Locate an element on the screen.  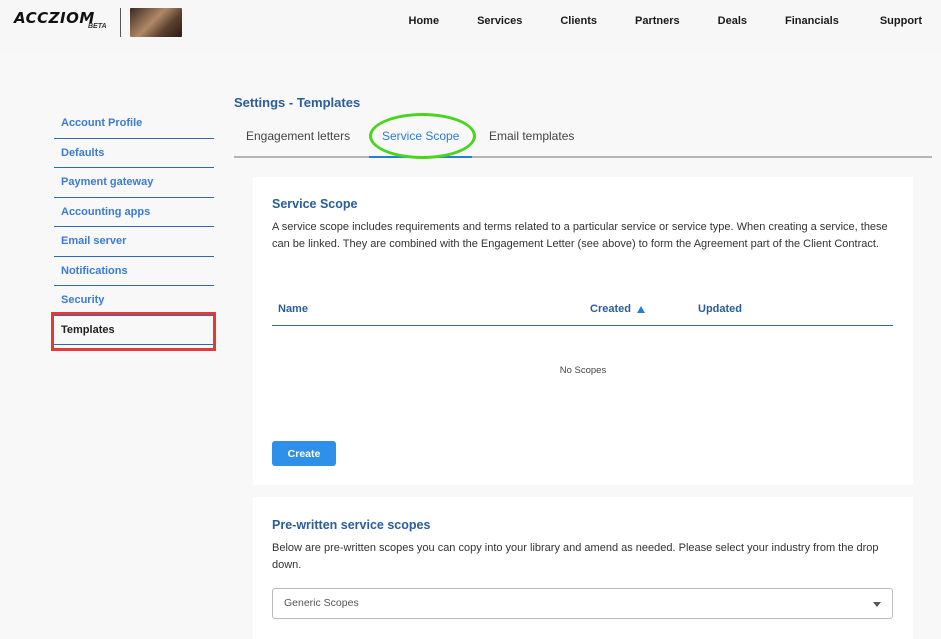
sidebar-item-defaults: Defaults is located at coordinates (134, 153).